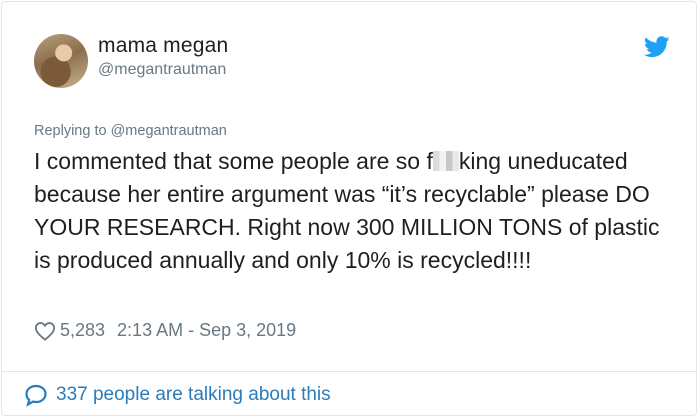  What do you see at coordinates (349, 371) in the screenshot?
I see `divider` at bounding box center [349, 371].